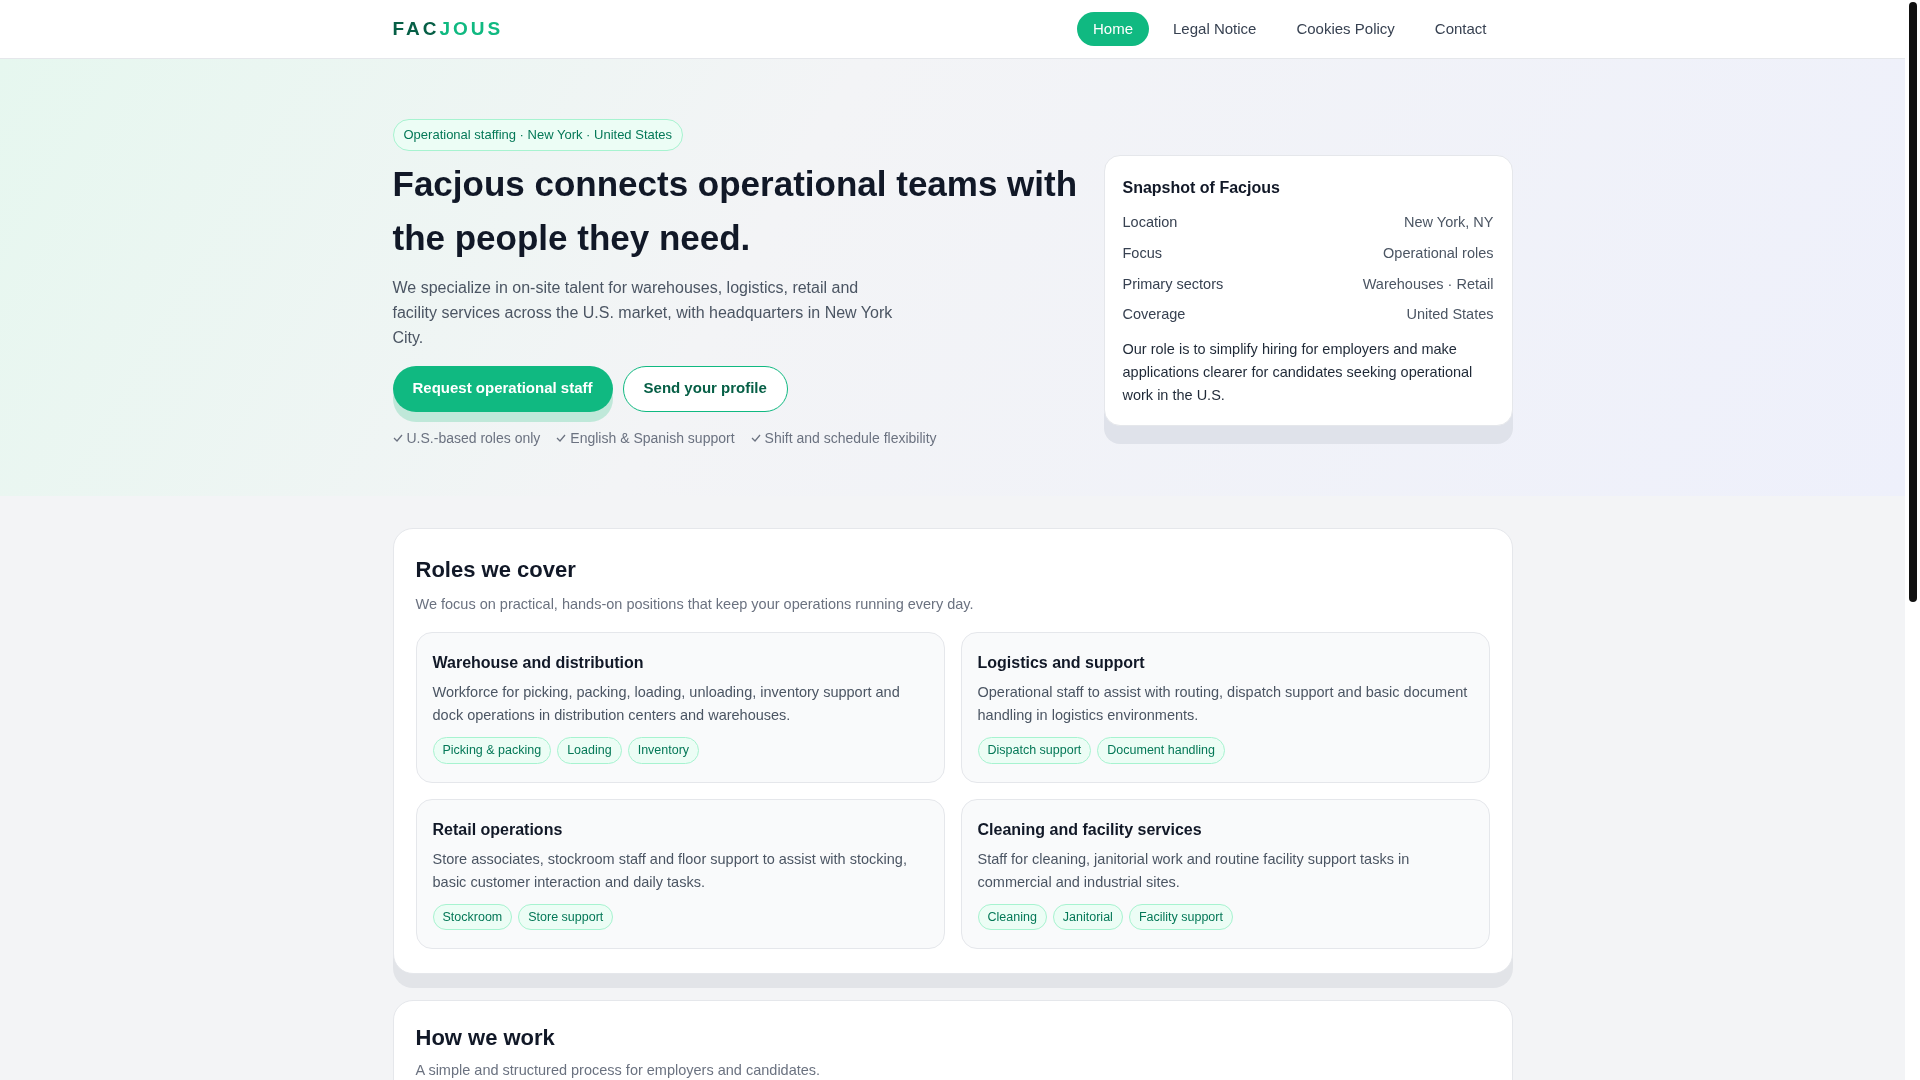  Describe the element at coordinates (1180, 917) in the screenshot. I see `role-tag: Facility support` at that location.